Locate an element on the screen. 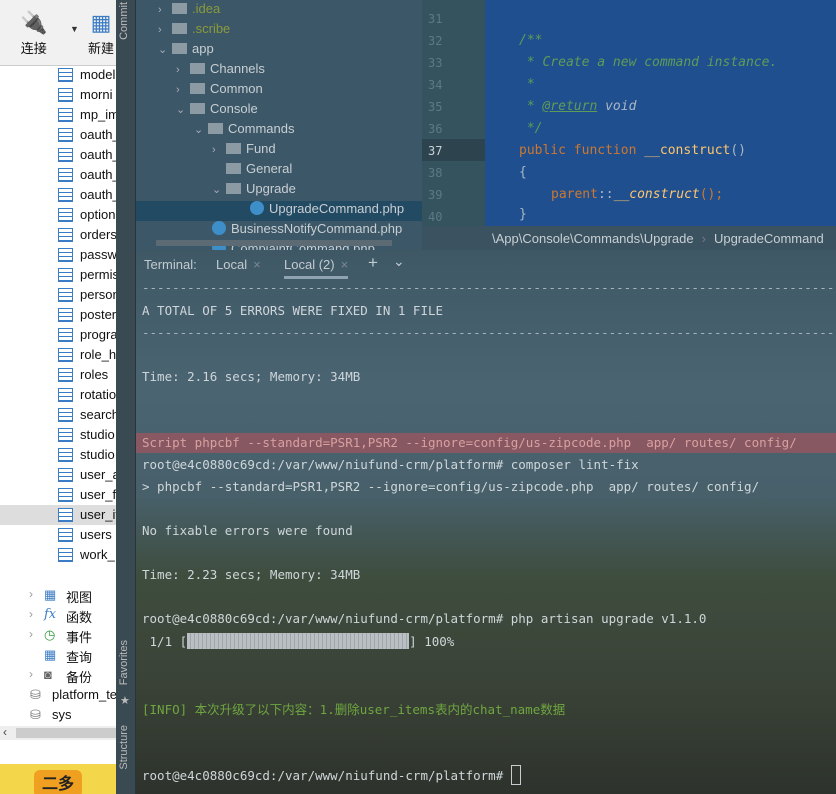 This screenshot has height=794, width=836. project-folder: ⌄ Console is located at coordinates (217, 111).